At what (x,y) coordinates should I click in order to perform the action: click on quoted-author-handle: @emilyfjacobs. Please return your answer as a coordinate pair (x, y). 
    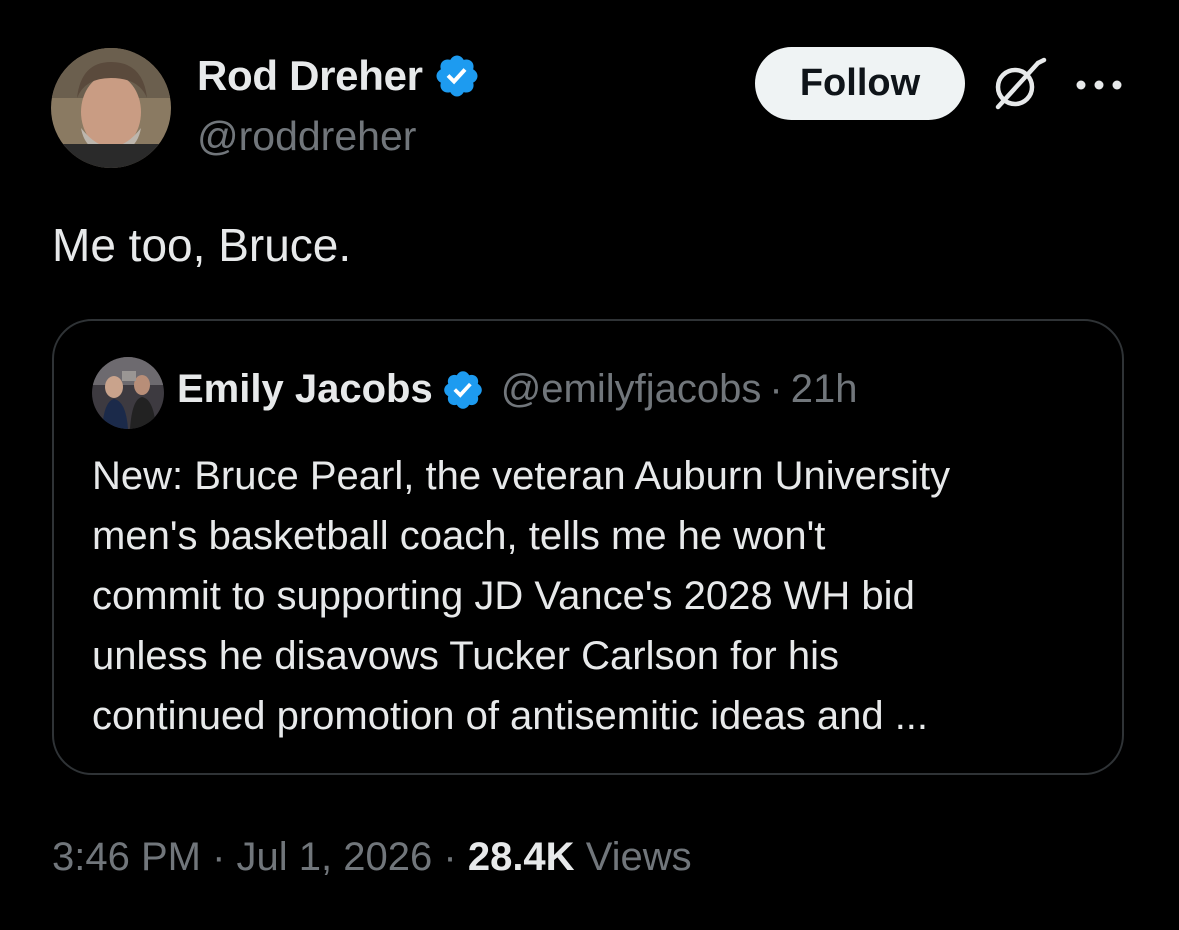
    Looking at the image, I should click on (631, 389).